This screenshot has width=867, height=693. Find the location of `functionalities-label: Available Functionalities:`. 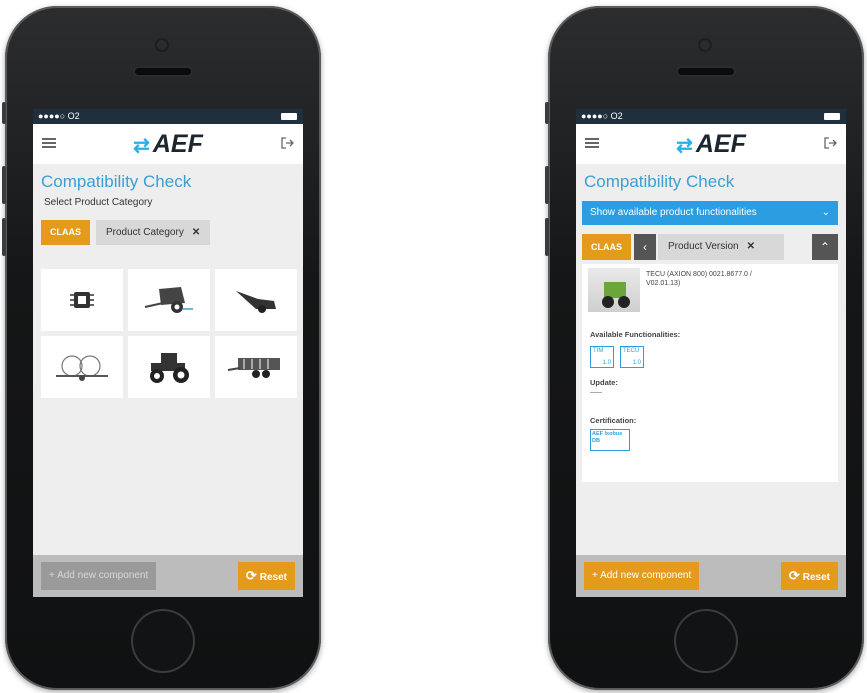

functionalities-label: Available Functionalities: is located at coordinates (635, 334).